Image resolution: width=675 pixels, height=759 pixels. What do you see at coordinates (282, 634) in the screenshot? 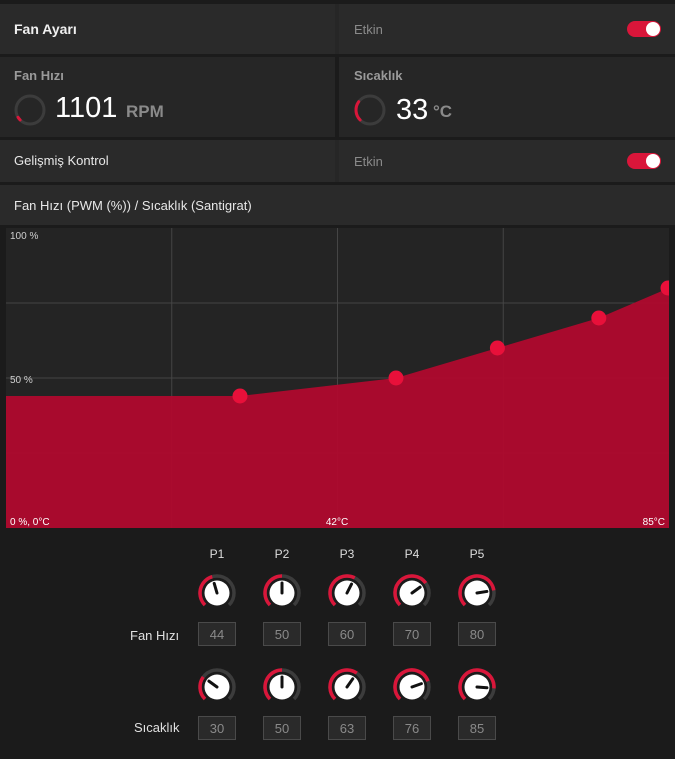
I see `fan-speed-value-p2: 50` at bounding box center [282, 634].